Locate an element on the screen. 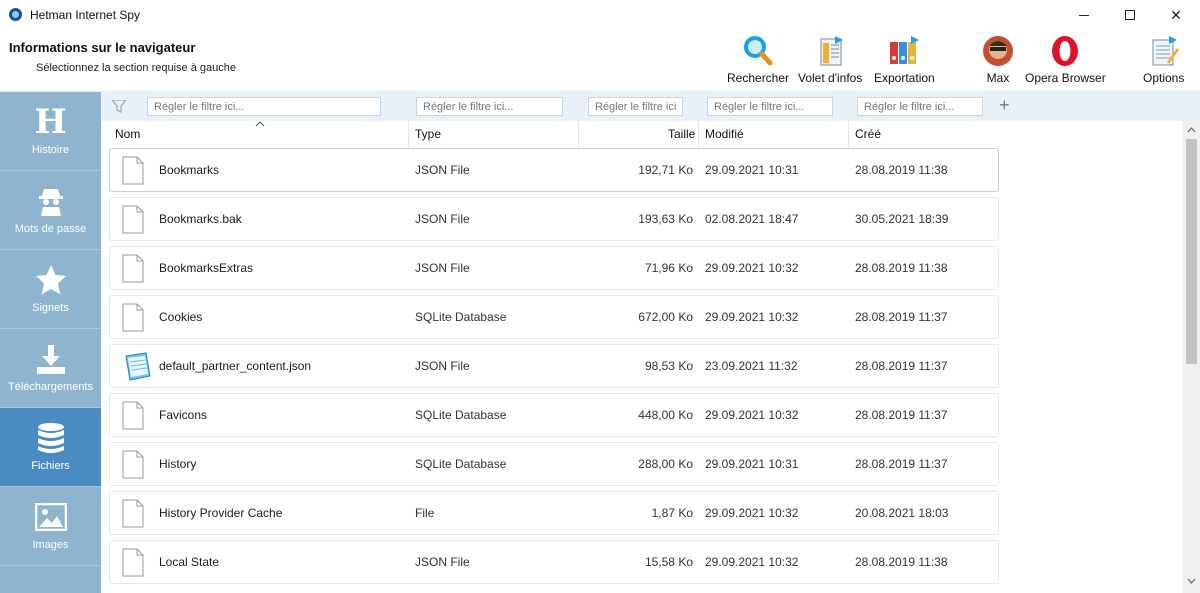  column-name: Nom is located at coordinates (127, 134).